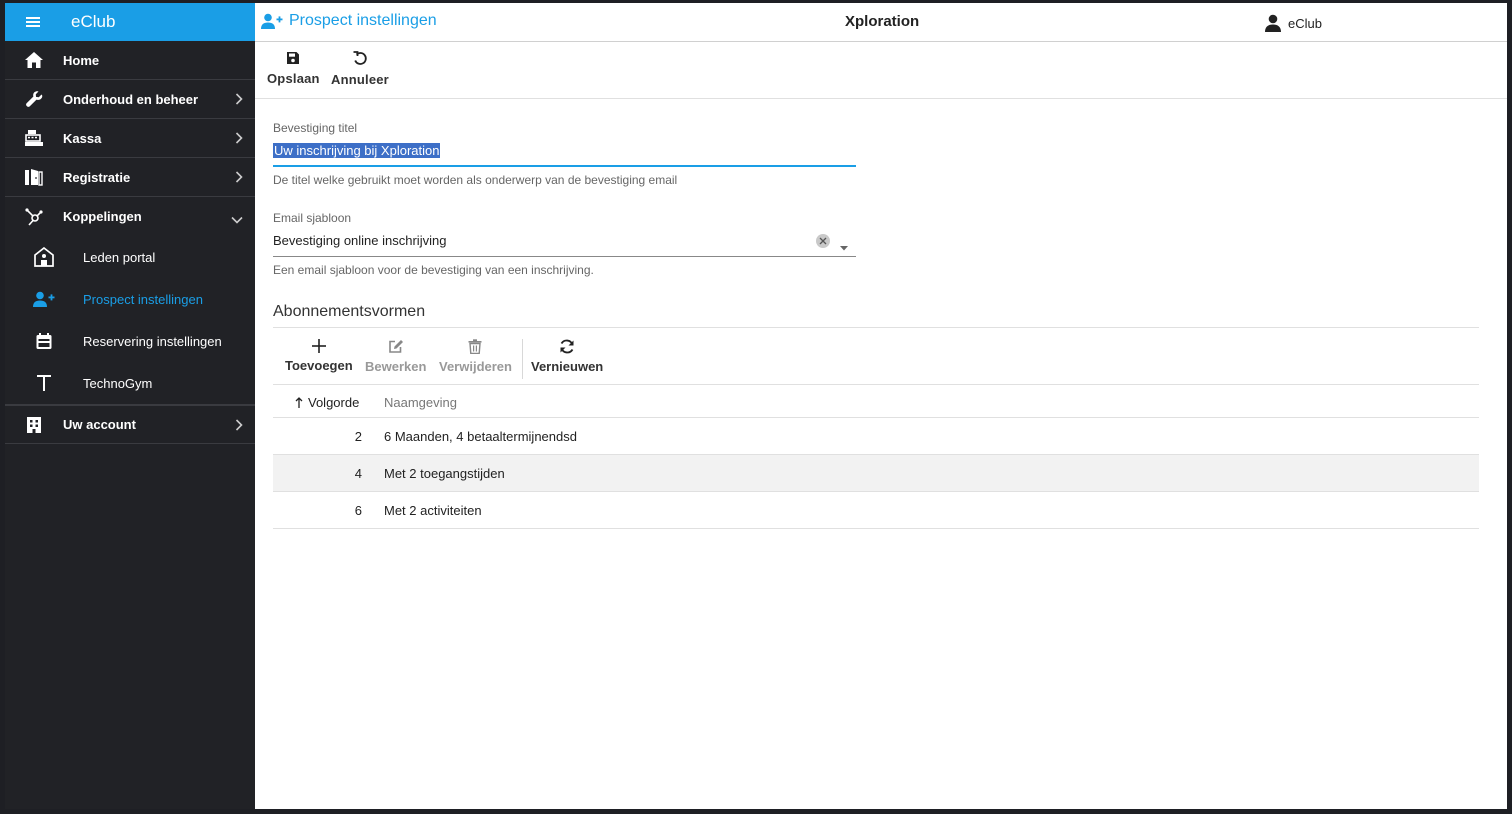 The image size is (1512, 814). I want to click on refresh-label: Vernieuwen, so click(567, 366).